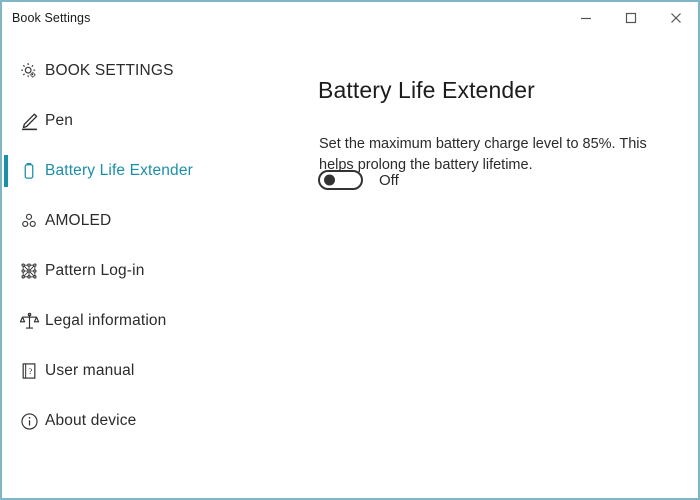 This screenshot has width=700, height=500. Describe the element at coordinates (152, 121) in the screenshot. I see `sidebar-item-pen: Pen` at that location.